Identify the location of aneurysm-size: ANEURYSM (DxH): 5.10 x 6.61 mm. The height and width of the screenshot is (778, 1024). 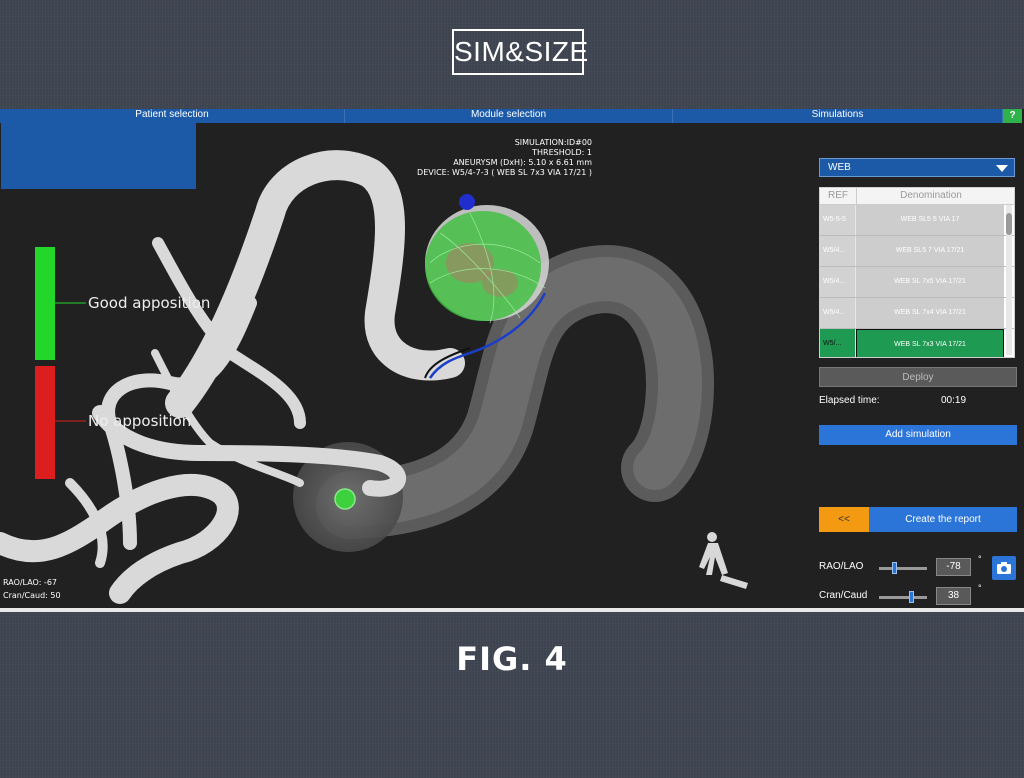
(522, 162).